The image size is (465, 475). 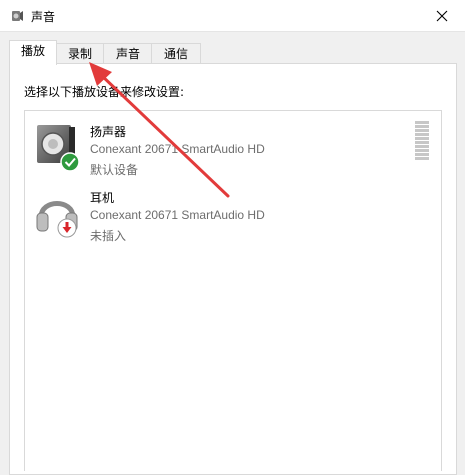 What do you see at coordinates (114, 170) in the screenshot?
I see `device-status: 默认设备` at bounding box center [114, 170].